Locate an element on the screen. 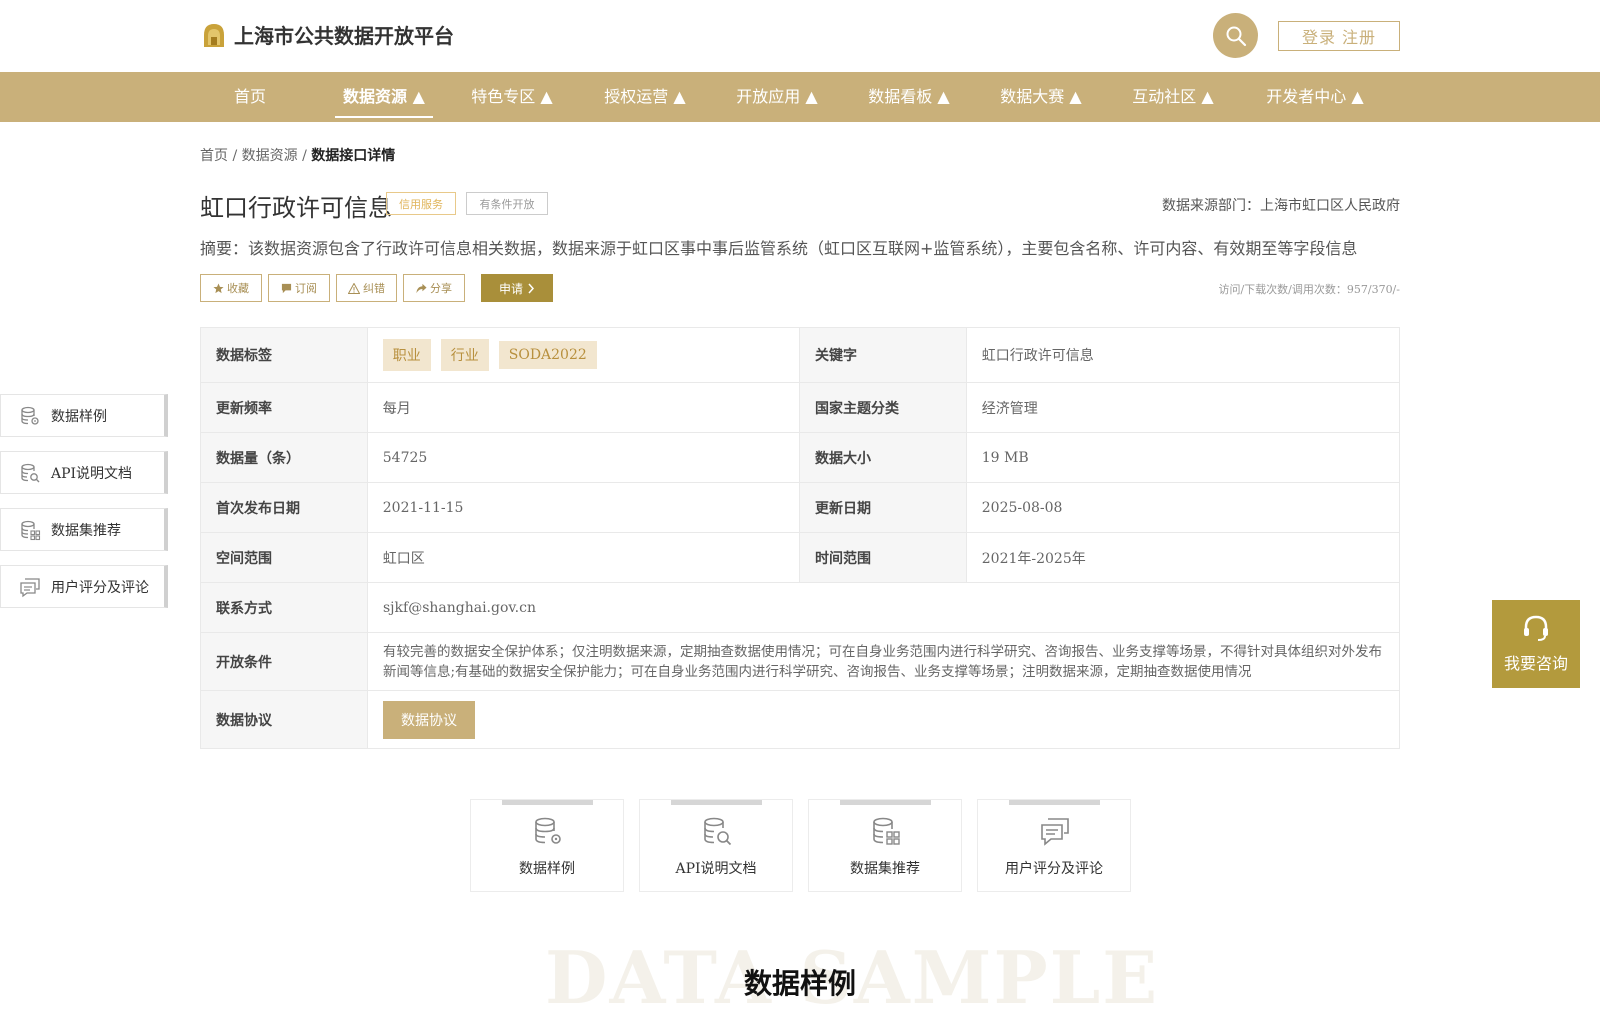 The height and width of the screenshot is (1020, 1600). search-button is located at coordinates (1235, 35).